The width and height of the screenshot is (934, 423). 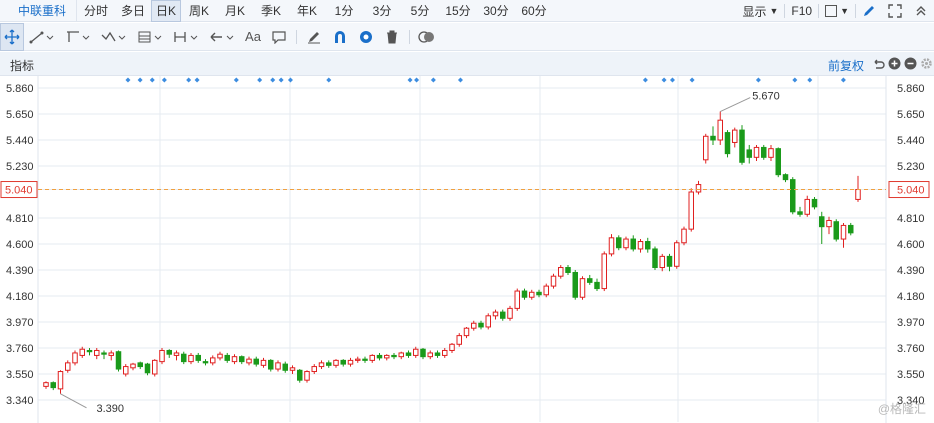 What do you see at coordinates (20, 167) in the screenshot?
I see `y-tick-label: 5.230` at bounding box center [20, 167].